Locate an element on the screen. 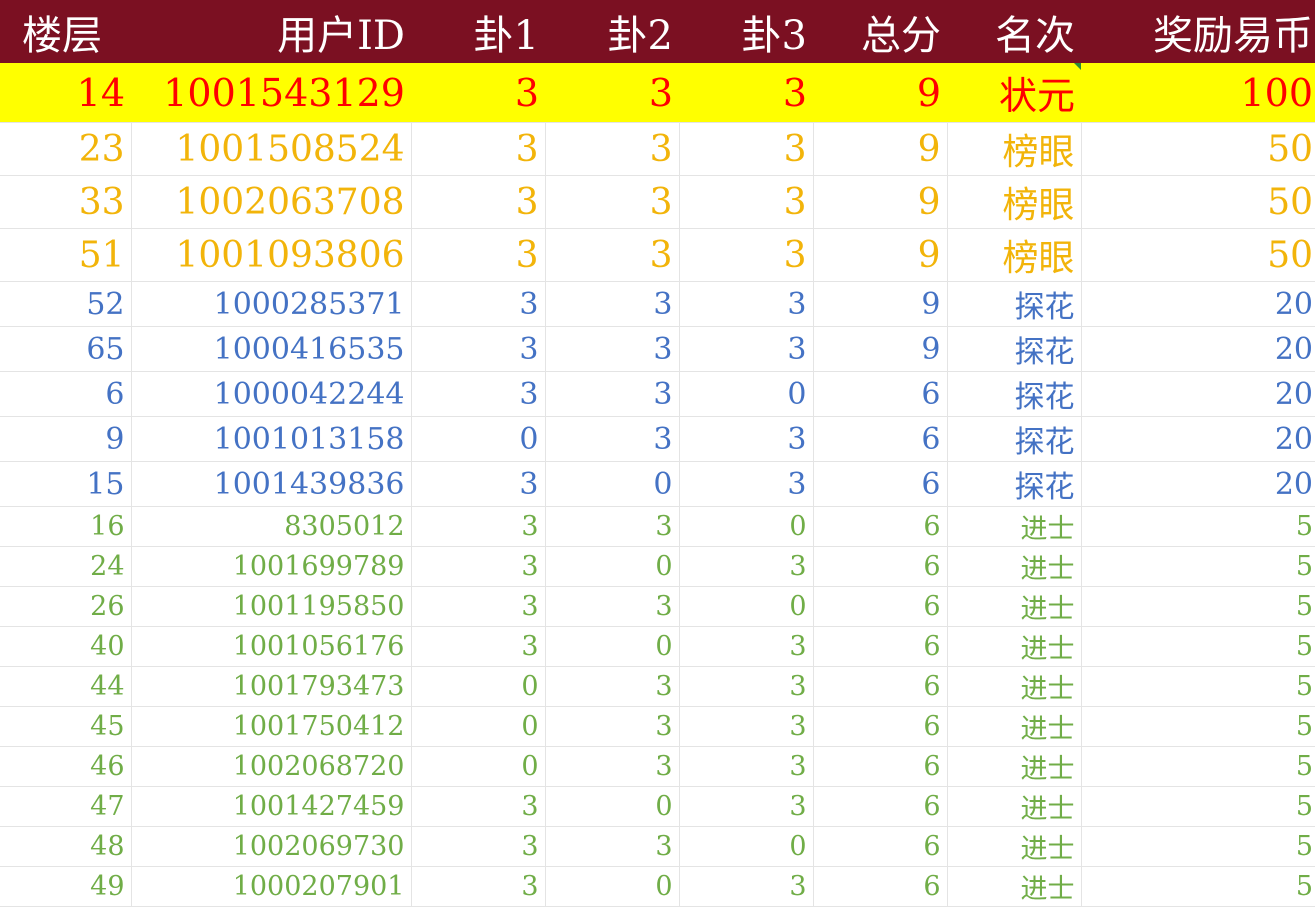 The image size is (1315, 907). cell-user-id: 1001439836 is located at coordinates (271, 484).